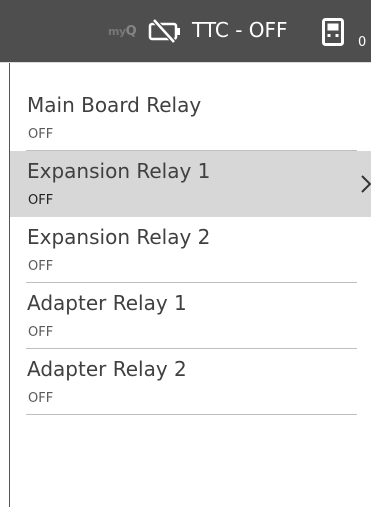  What do you see at coordinates (190, 382) in the screenshot?
I see `relay-item-adapter-2: Adapter Relay 2 OFF` at bounding box center [190, 382].